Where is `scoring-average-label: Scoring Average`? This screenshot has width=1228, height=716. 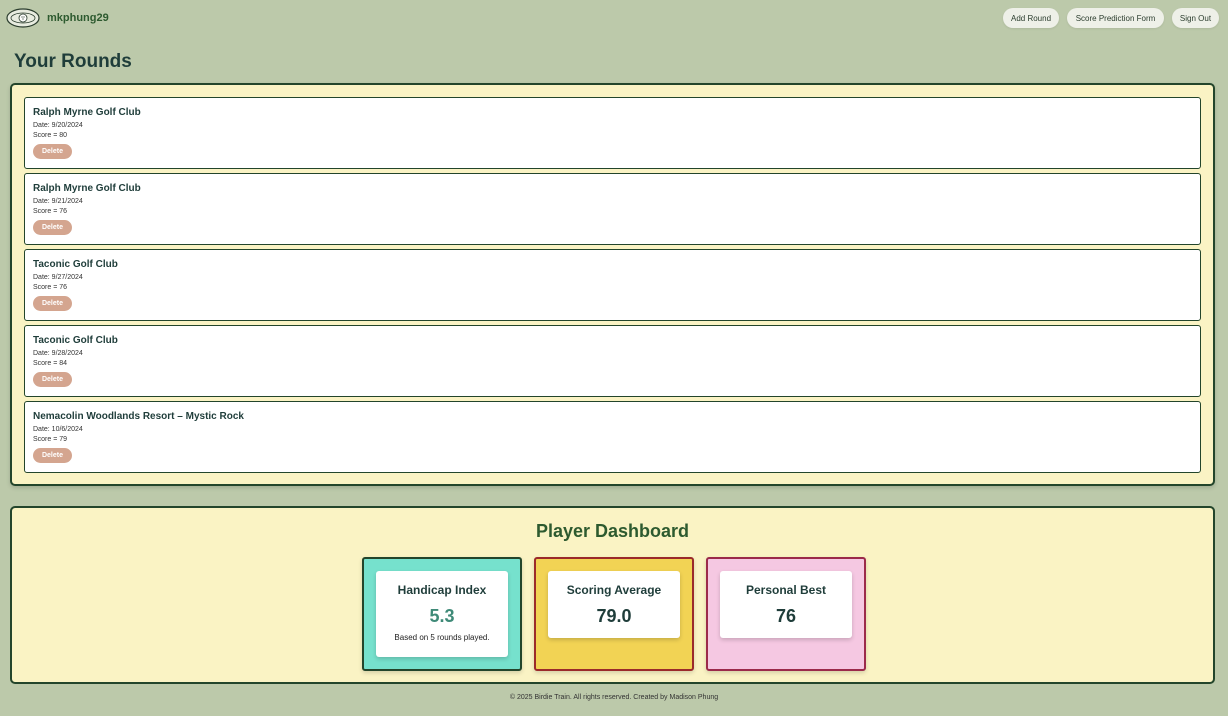 scoring-average-label: Scoring Average is located at coordinates (614, 590).